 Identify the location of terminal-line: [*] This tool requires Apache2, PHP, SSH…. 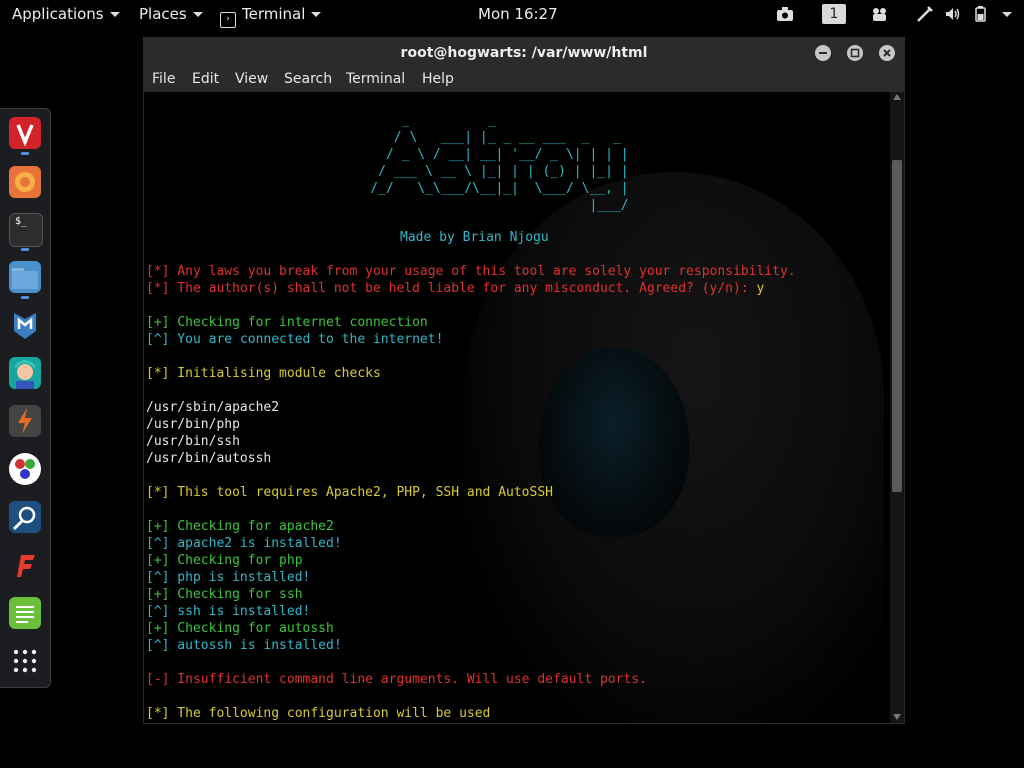
(349, 492).